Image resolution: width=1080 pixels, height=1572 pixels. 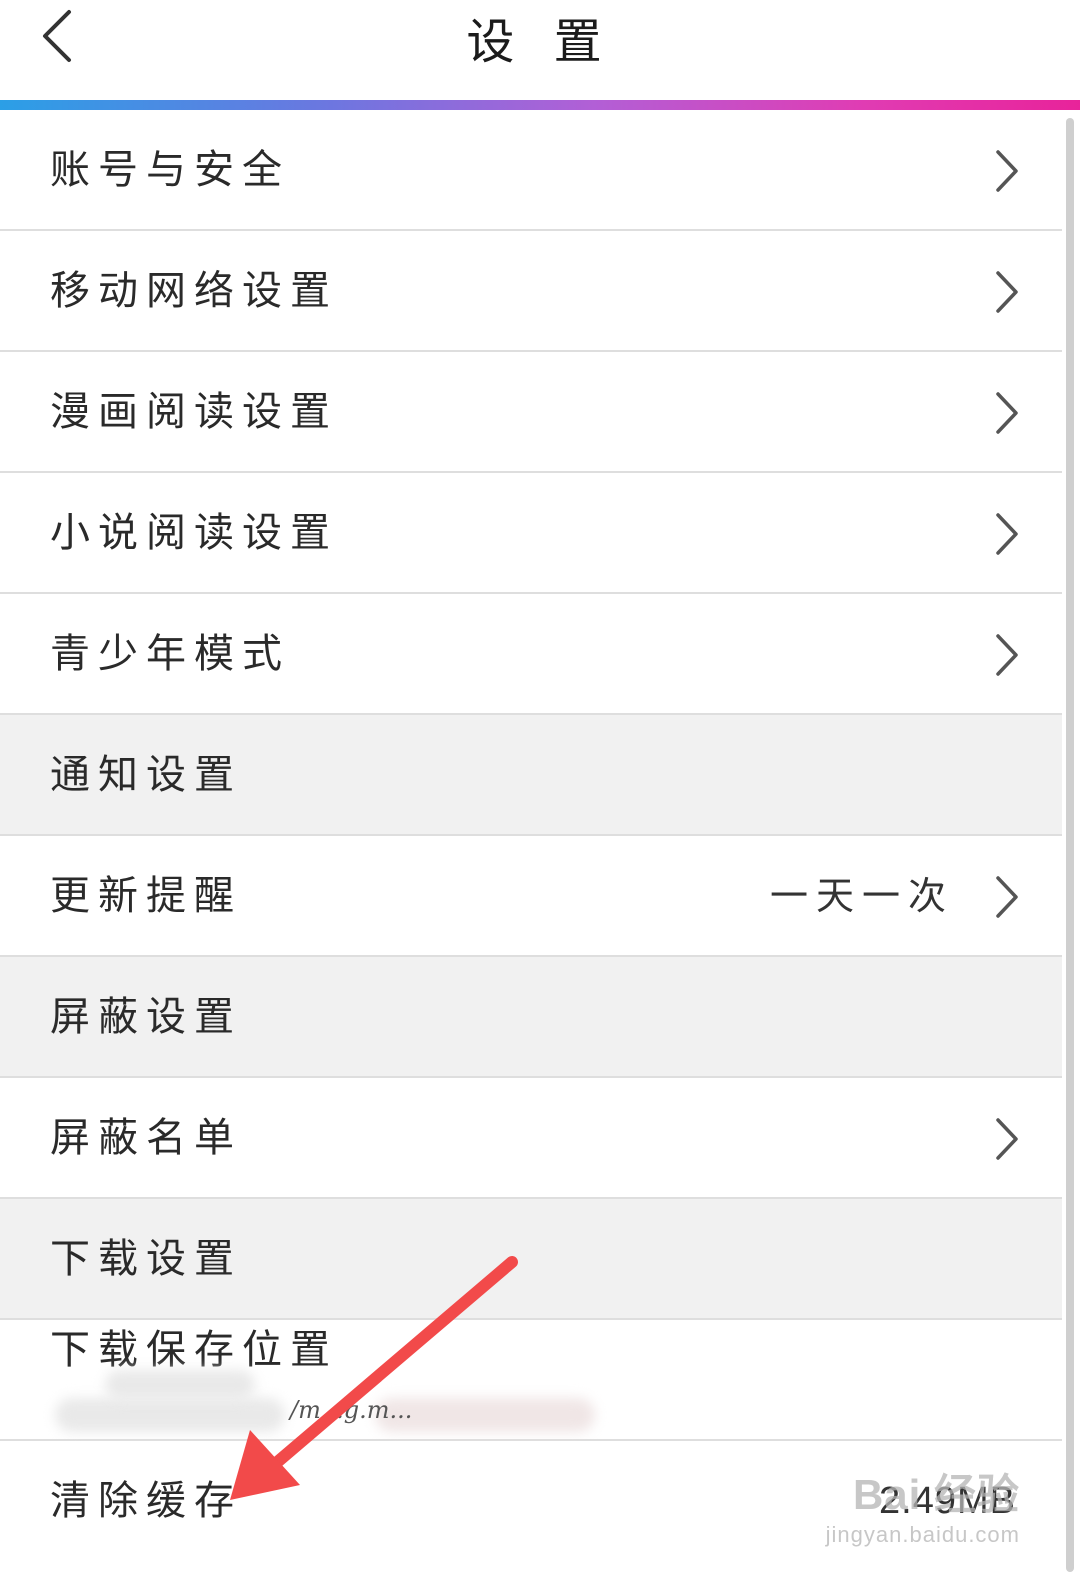 What do you see at coordinates (170, 654) in the screenshot?
I see `settings-item-label: 青少年模式` at bounding box center [170, 654].